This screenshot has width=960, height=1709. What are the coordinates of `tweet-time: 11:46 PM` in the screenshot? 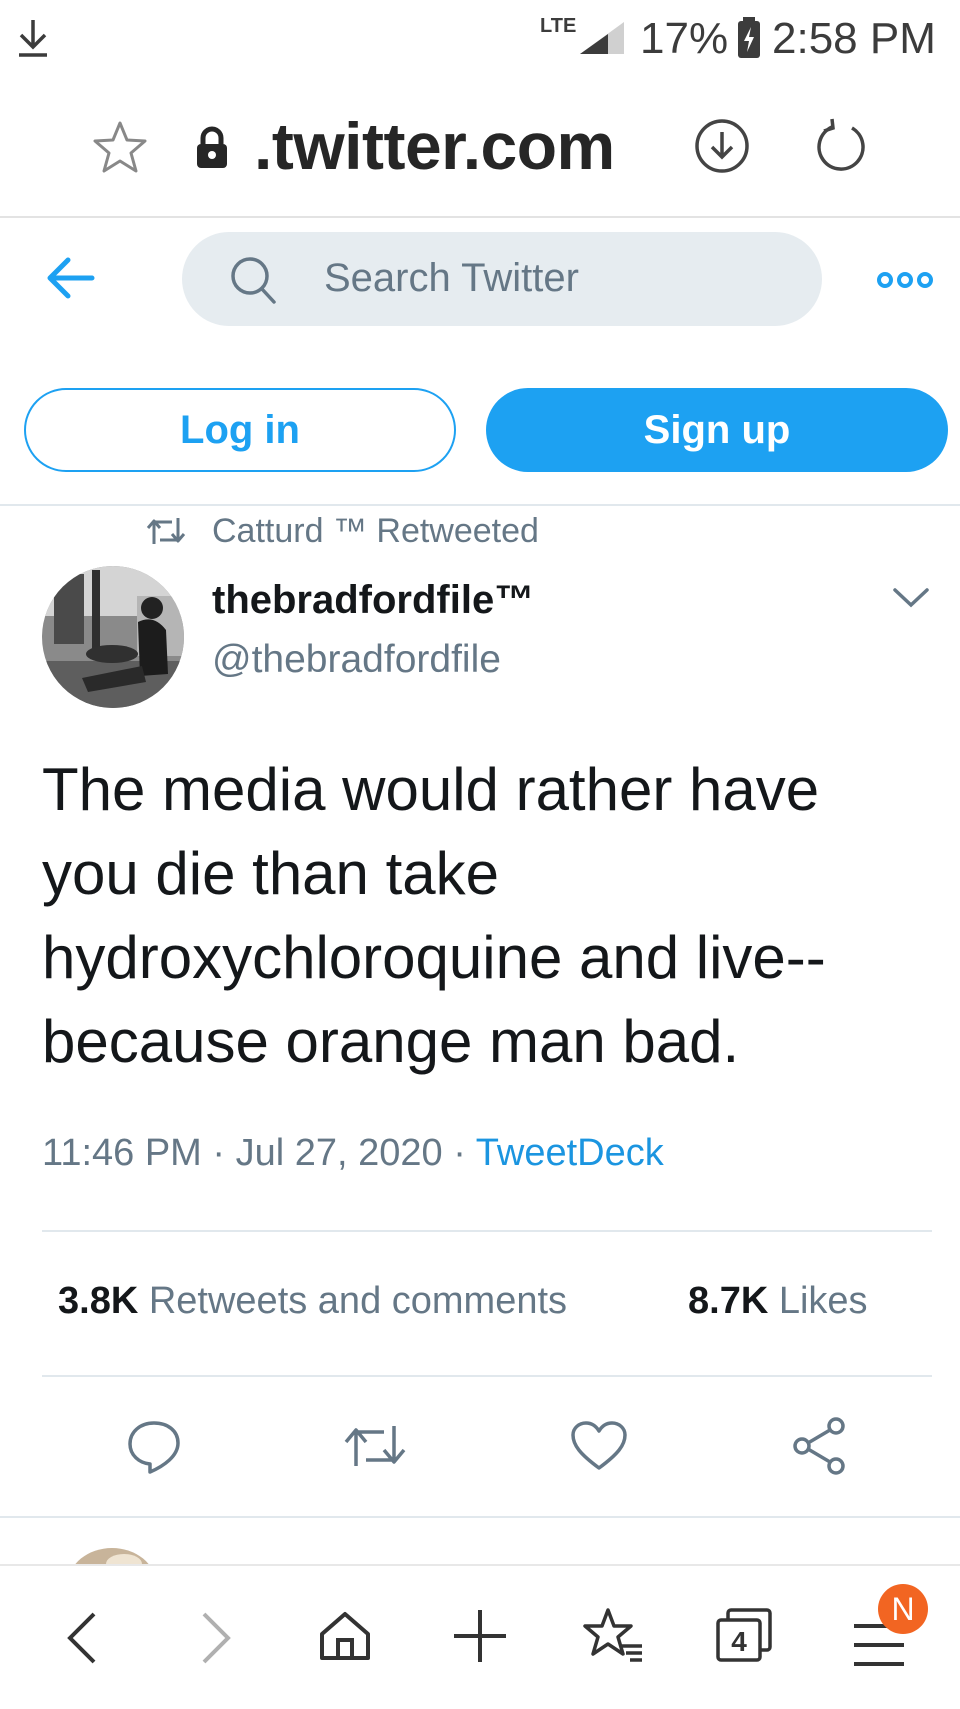 It's located at (122, 1153).